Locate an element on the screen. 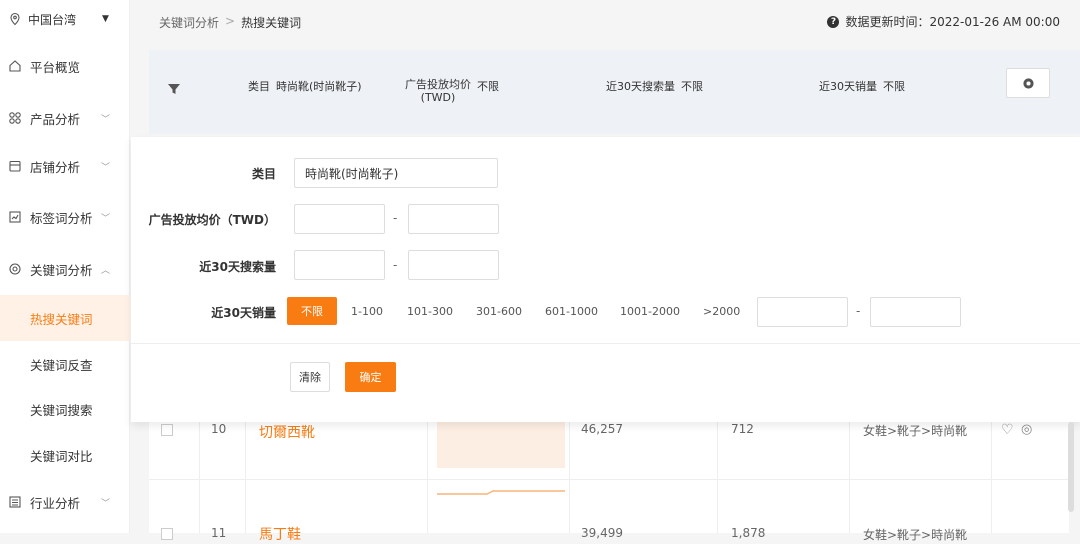 The image size is (1080, 544). summary-search-volume: 近30天搜索量 不限 is located at coordinates (654, 86).